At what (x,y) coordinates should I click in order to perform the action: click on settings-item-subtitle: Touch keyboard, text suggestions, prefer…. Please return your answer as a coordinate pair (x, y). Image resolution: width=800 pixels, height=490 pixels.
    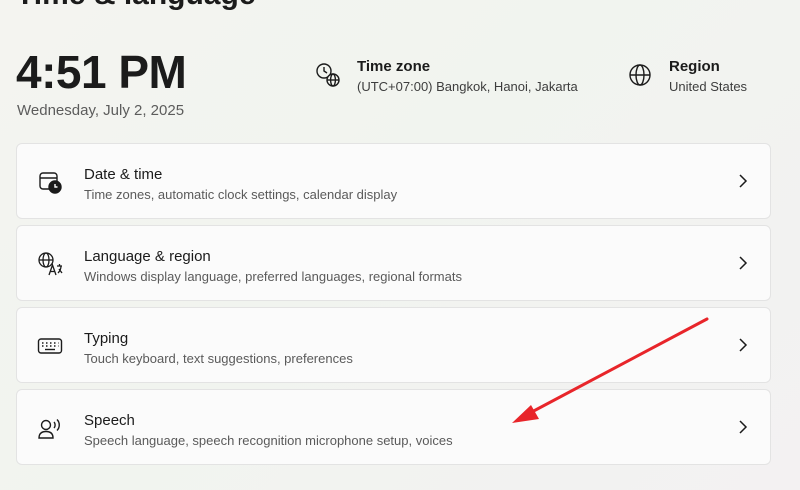
    Looking at the image, I should click on (218, 358).